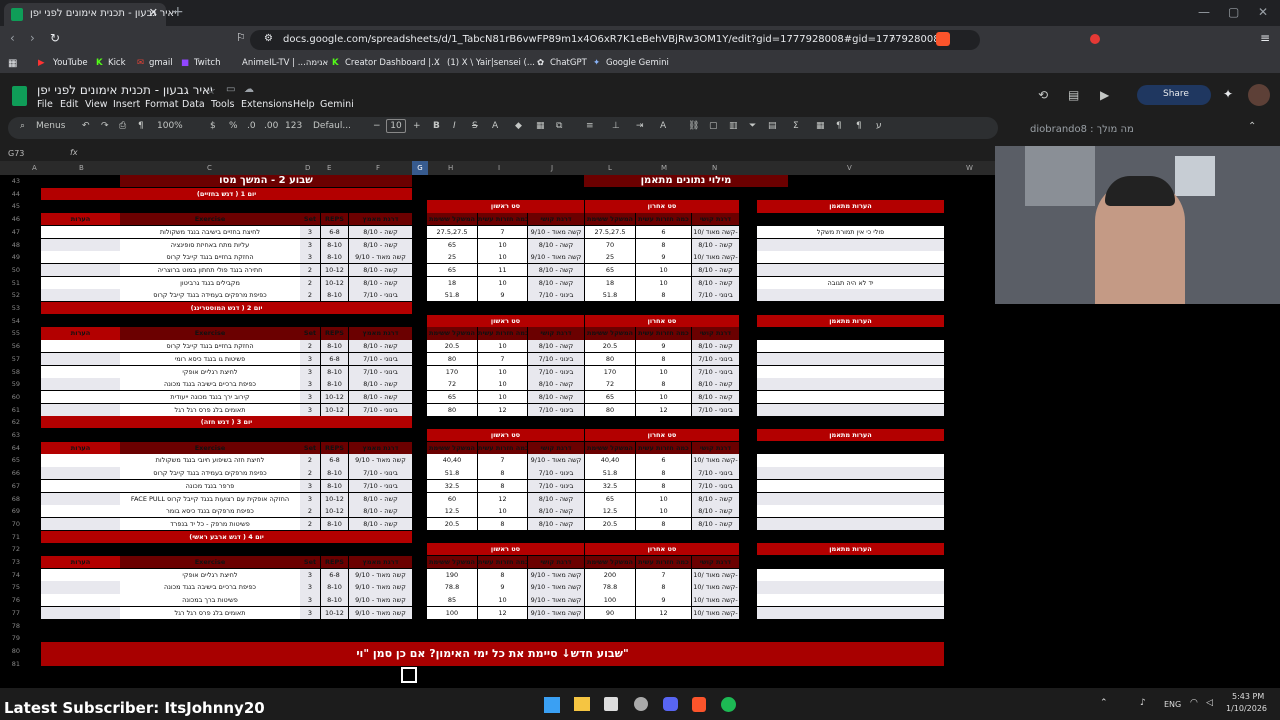 The width and height of the screenshot is (1280, 720). Describe the element at coordinates (55, 38) in the screenshot. I see `reload-icon: ↻` at that location.